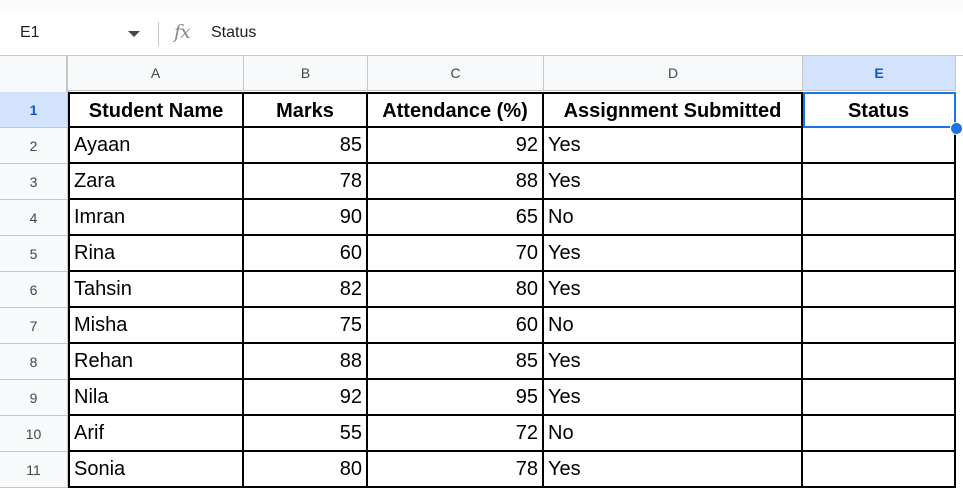 The image size is (963, 495). Describe the element at coordinates (673, 218) in the screenshot. I see `cell-d4: No` at that location.